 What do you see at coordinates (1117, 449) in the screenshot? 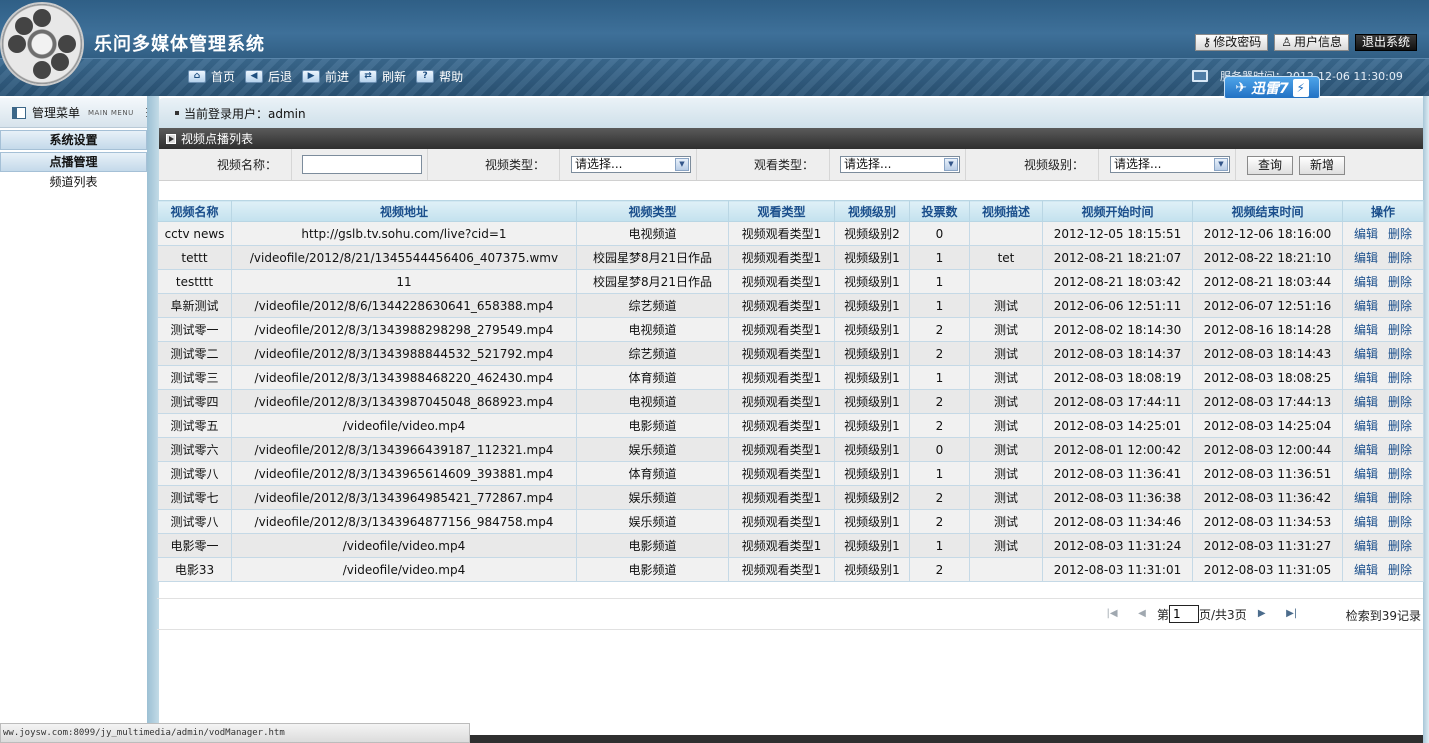
I see `table-cell: 2012-08-01 12:00:42` at bounding box center [1117, 449].